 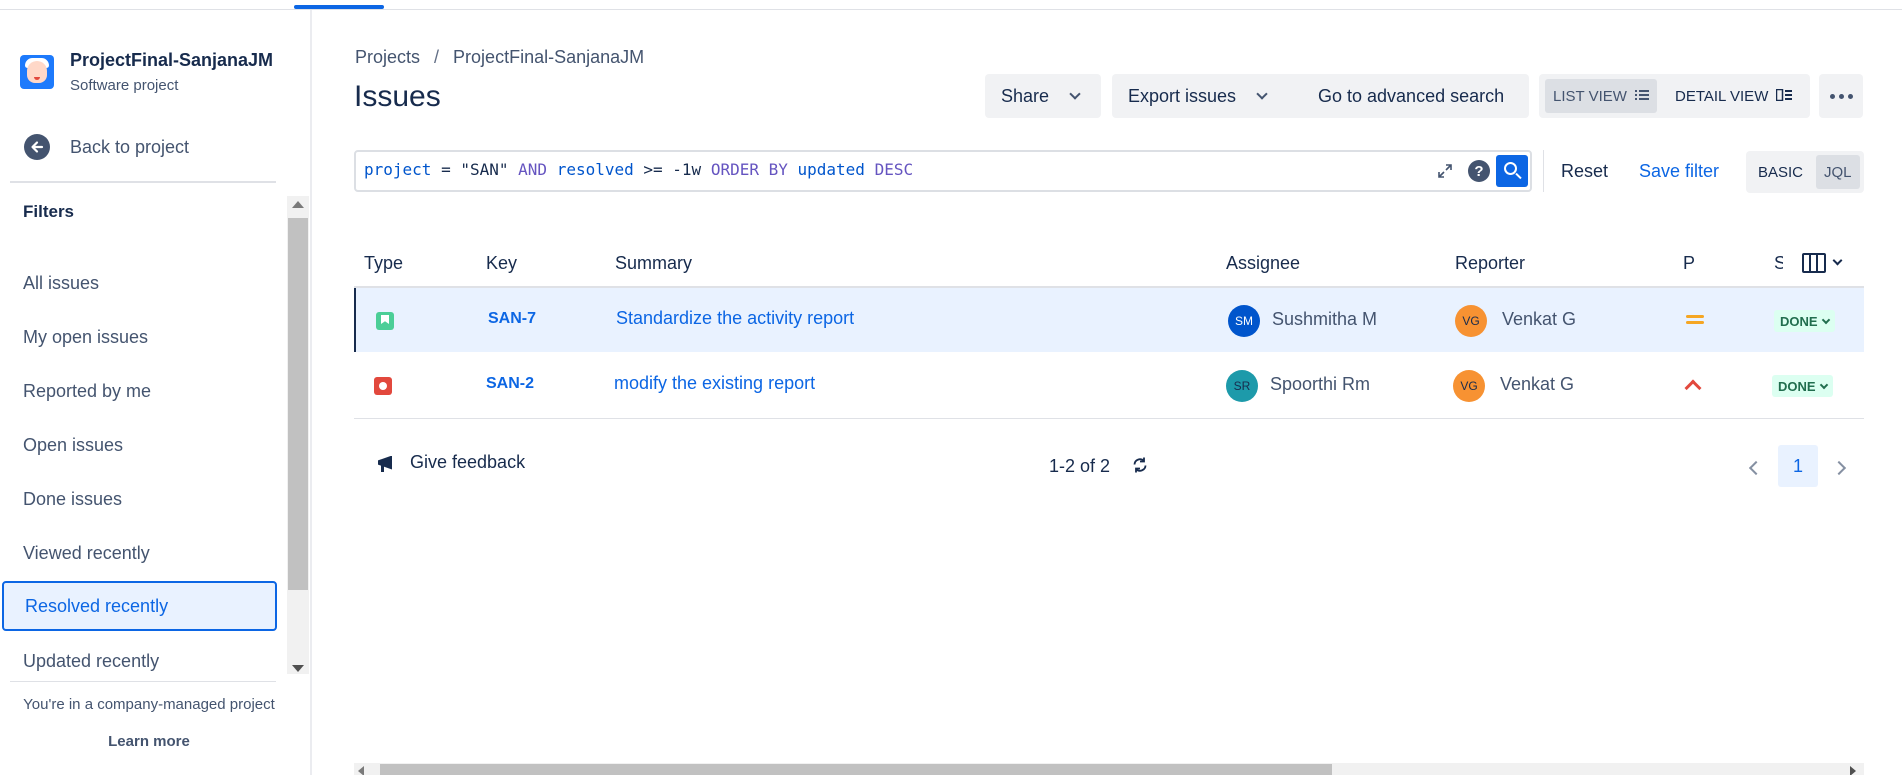 I want to click on active-nav-indicator, so click(x=339, y=7).